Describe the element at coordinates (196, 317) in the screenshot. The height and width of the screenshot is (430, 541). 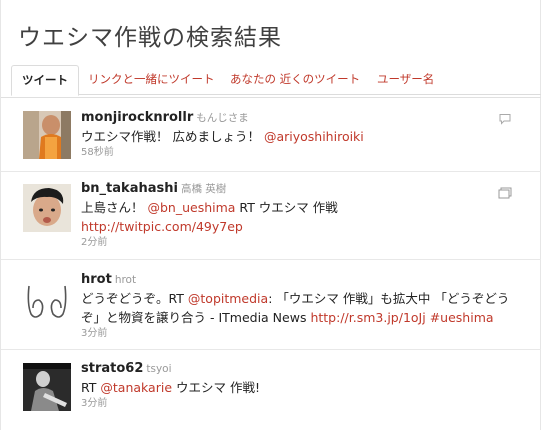
I see `tweet-text-segment: ぞ」と物資を譲り合う - ITmedia News` at that location.